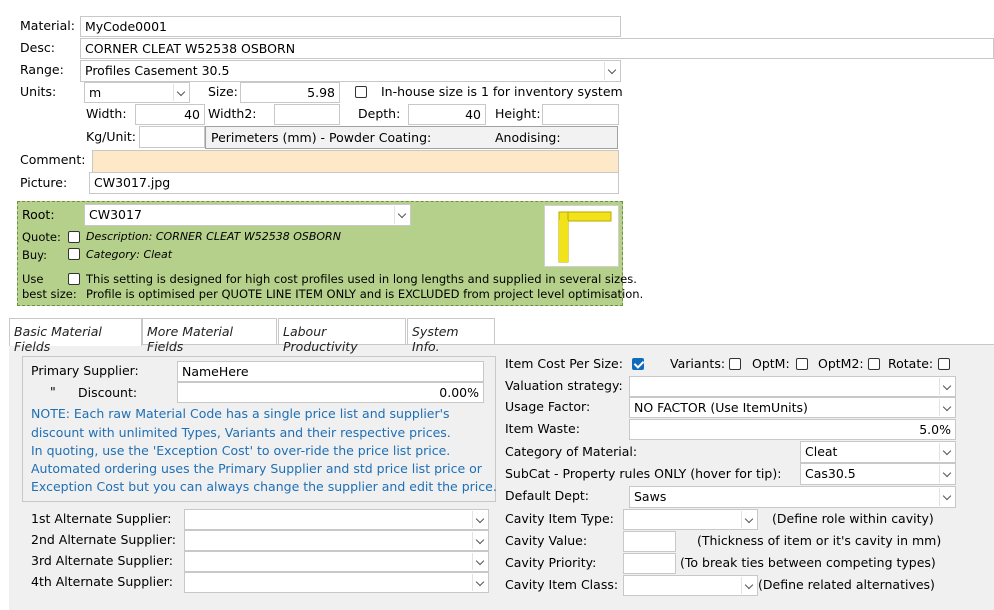 The width and height of the screenshot is (994, 610). What do you see at coordinates (808, 562) in the screenshot?
I see `cavity-priority-hint: (To break ties between competing types)` at bounding box center [808, 562].